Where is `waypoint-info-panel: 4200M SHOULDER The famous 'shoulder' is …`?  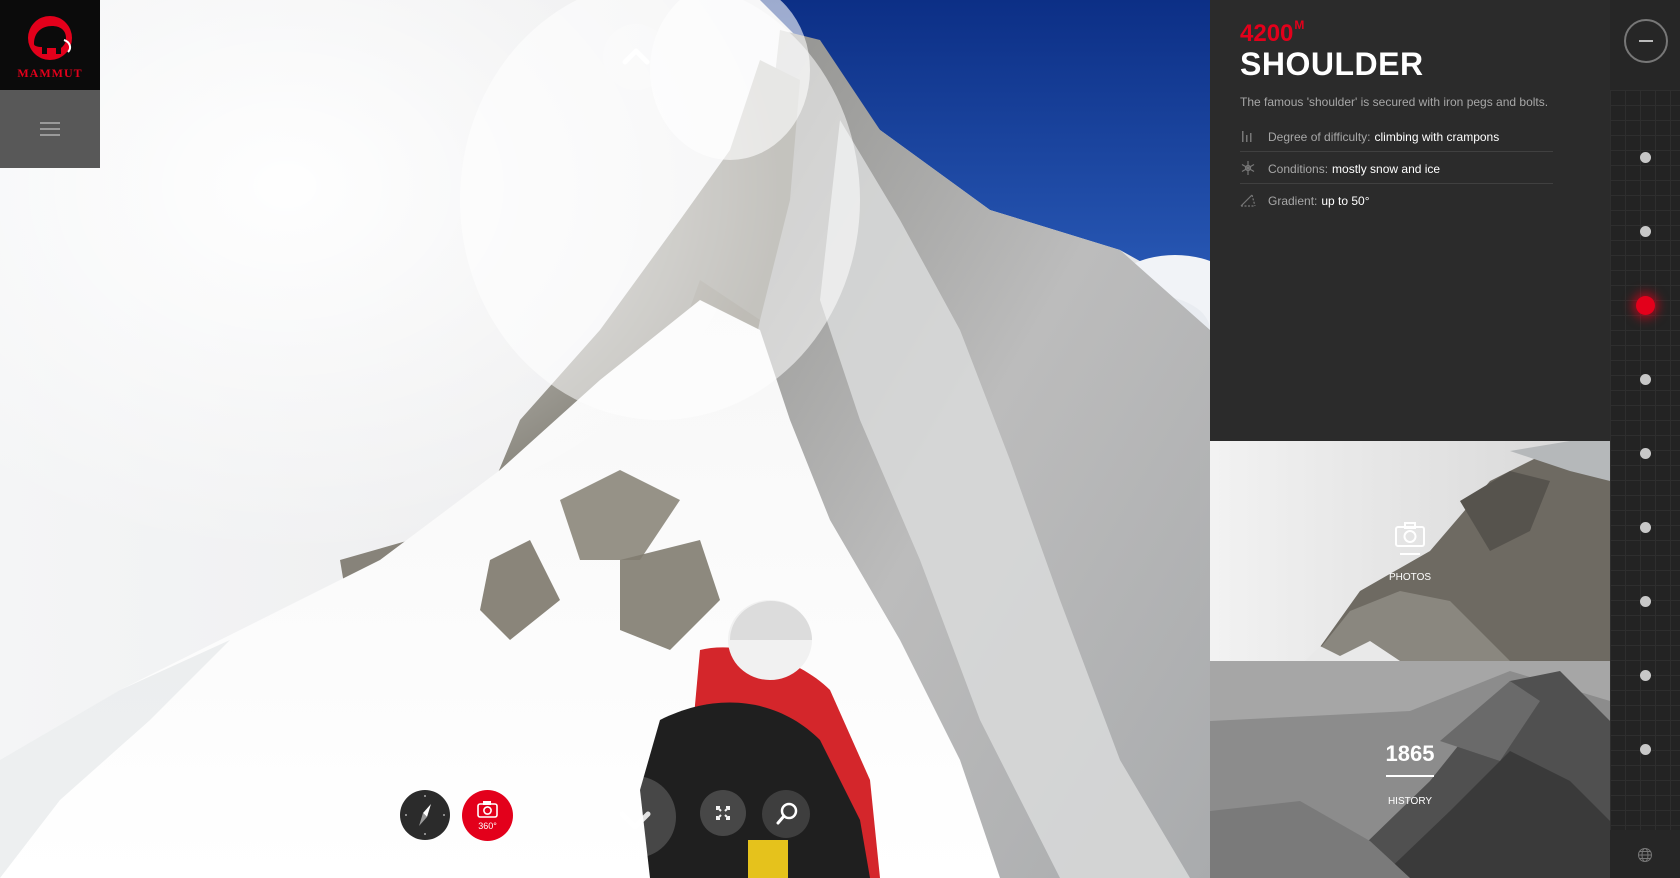 waypoint-info-panel: 4200M SHOULDER The famous 'shoulder' is … is located at coordinates (1410, 220).